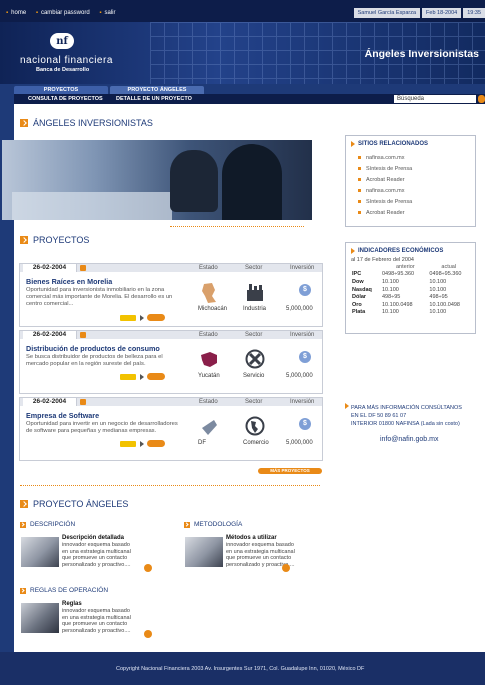  What do you see at coordinates (406, 304) in the screenshot?
I see `indicator-row: Oro 10.100.0498 10.100.0498` at bounding box center [406, 304].